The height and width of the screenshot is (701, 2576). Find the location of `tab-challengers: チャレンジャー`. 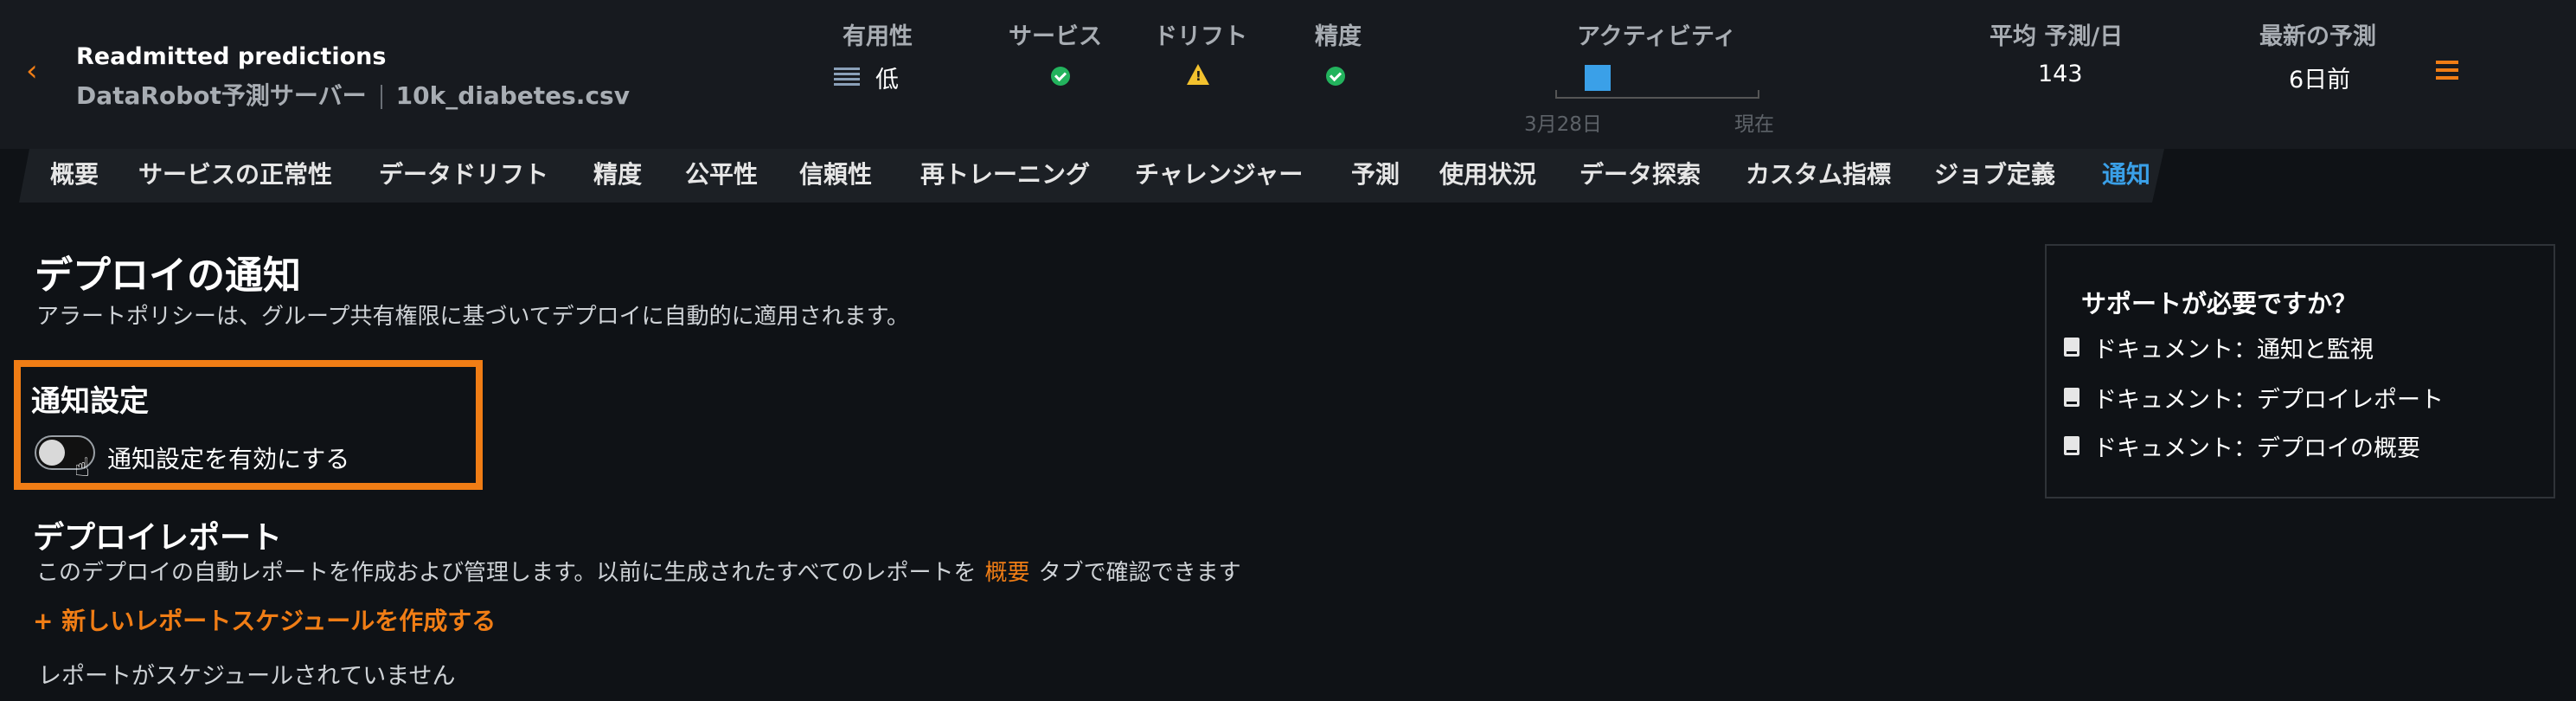

tab-challengers: チャレンジャー is located at coordinates (1219, 173).